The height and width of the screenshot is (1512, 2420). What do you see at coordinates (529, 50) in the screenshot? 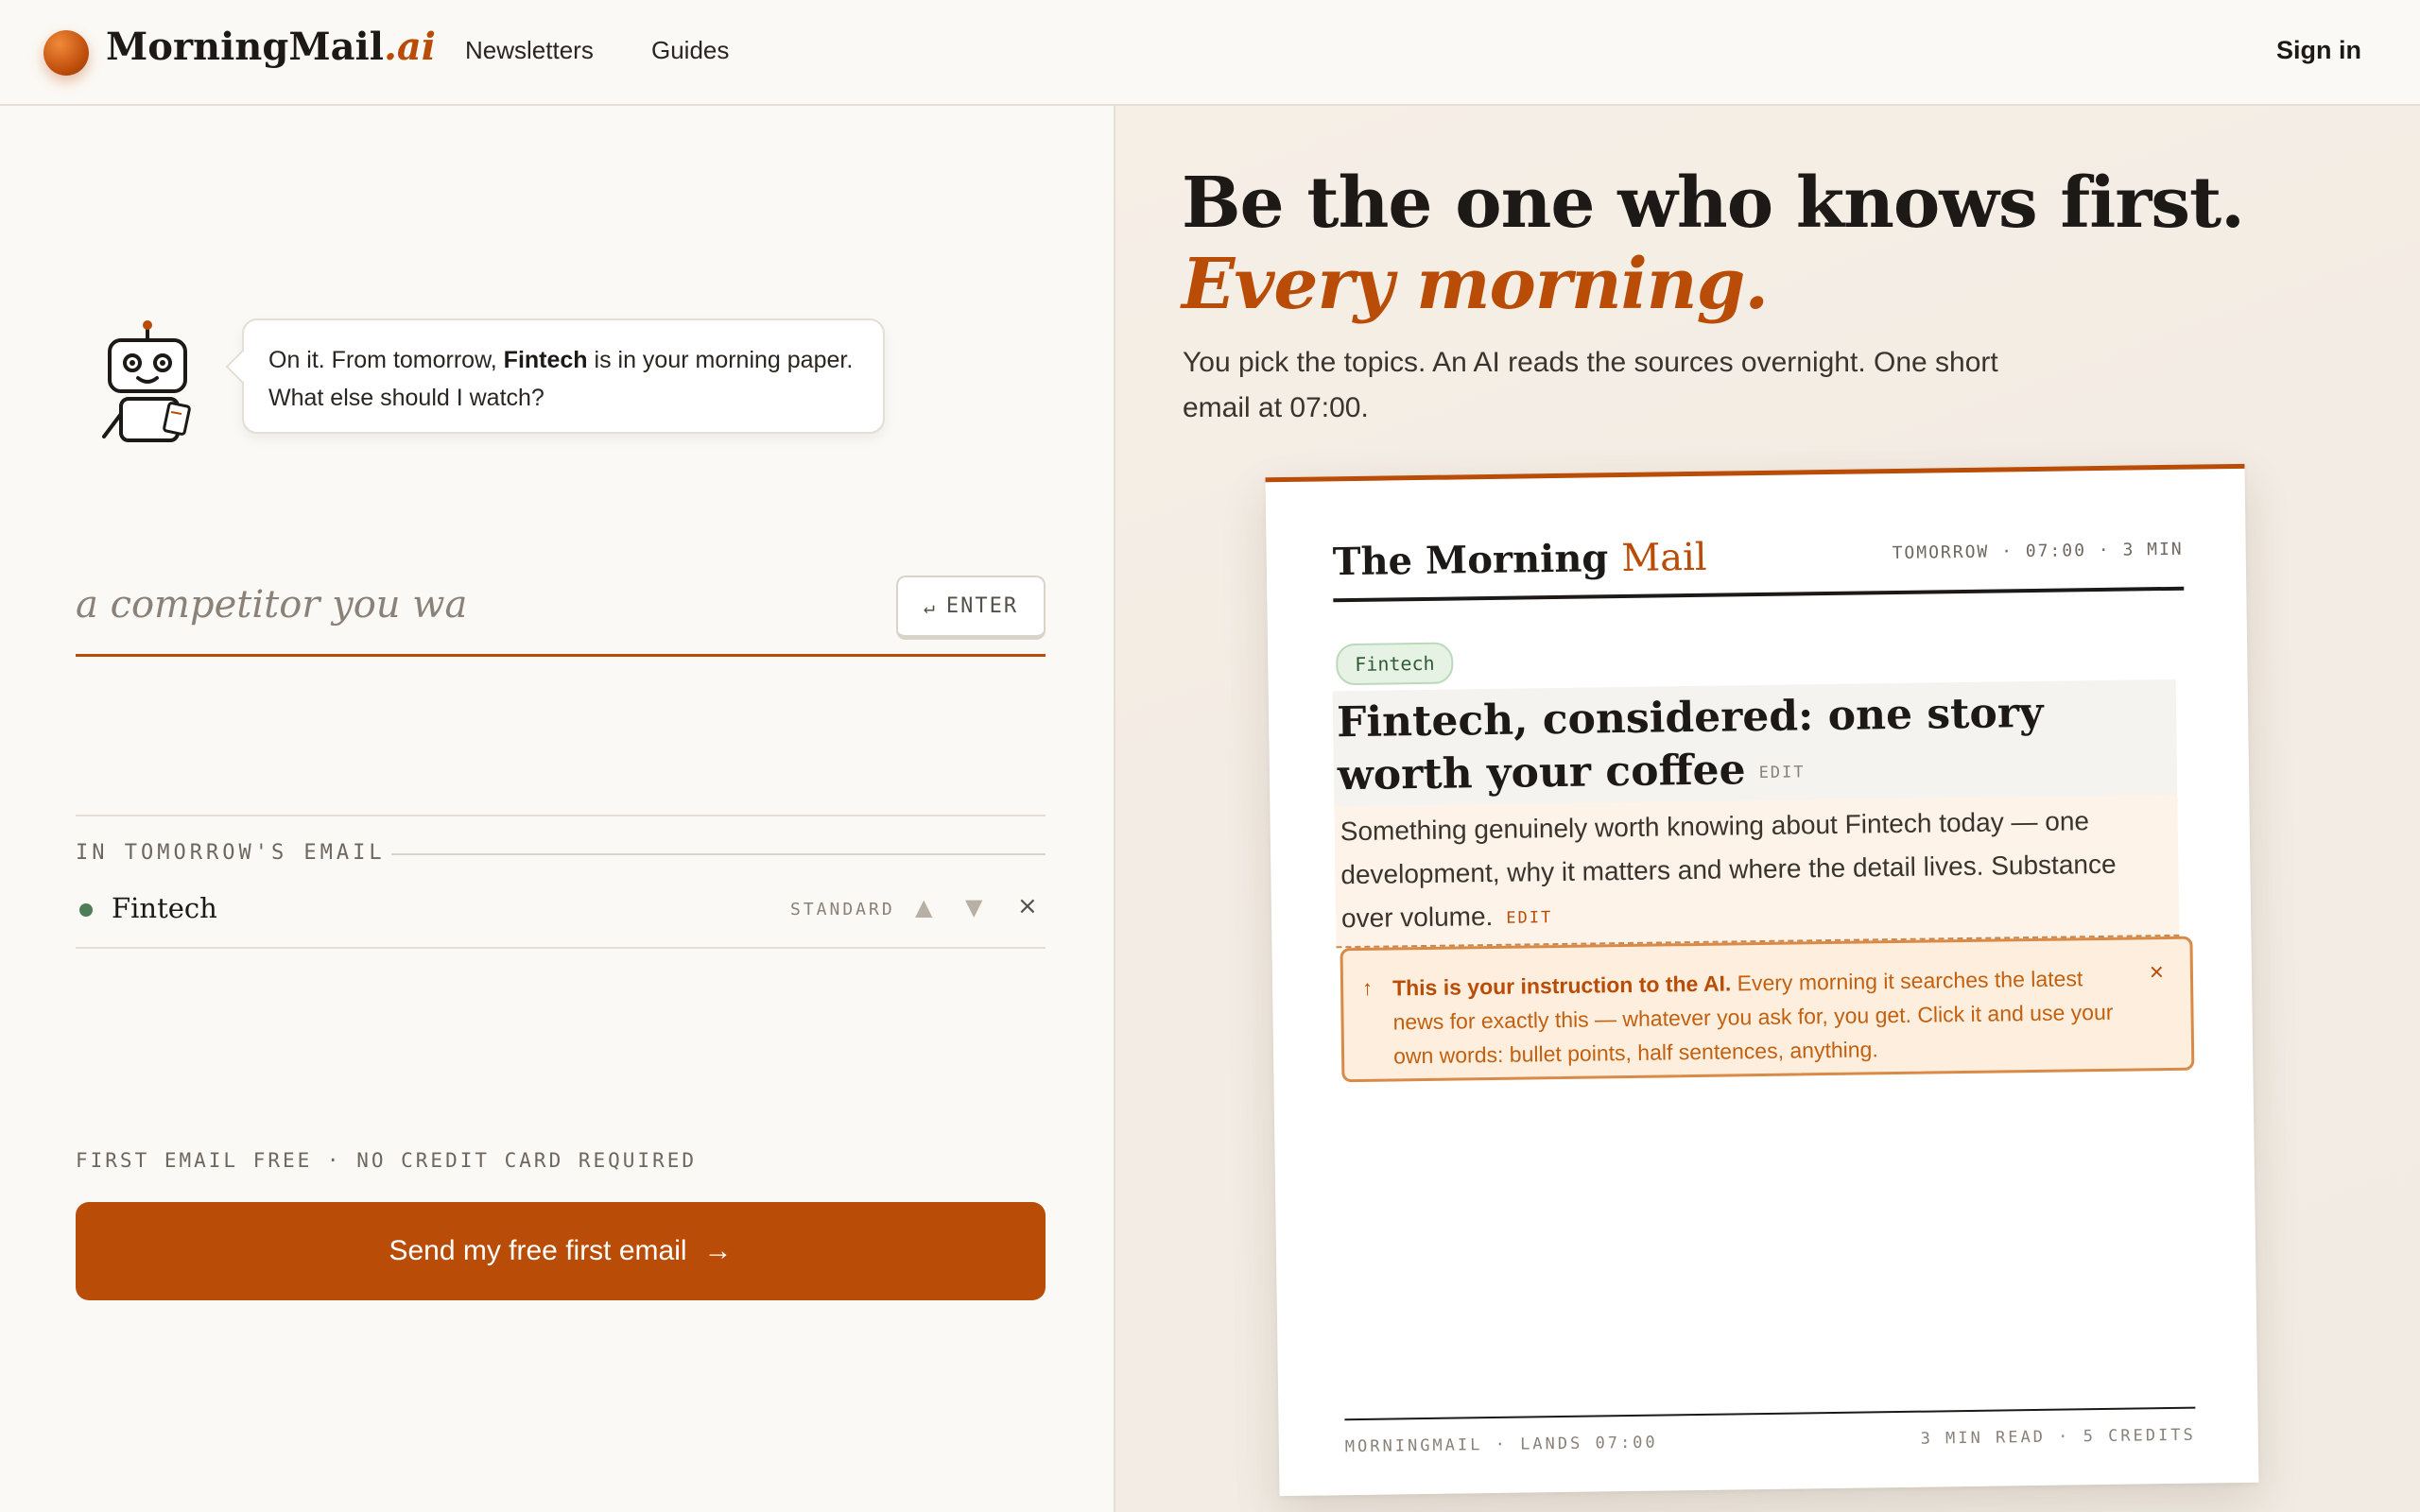
I see `nav-newsletters: Newsletters` at bounding box center [529, 50].